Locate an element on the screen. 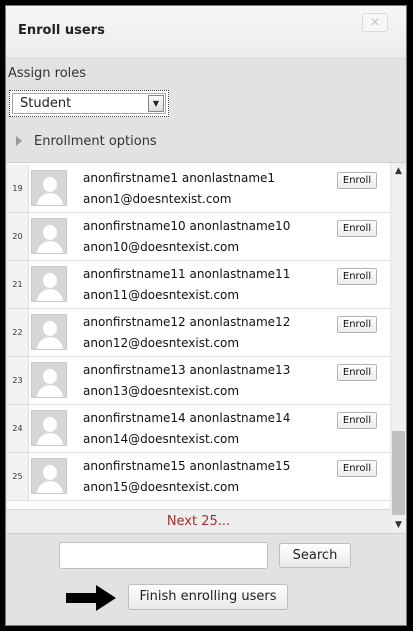 This screenshot has width=413, height=631. enrollment-options-toggle: Enrollment options is located at coordinates (86, 144).